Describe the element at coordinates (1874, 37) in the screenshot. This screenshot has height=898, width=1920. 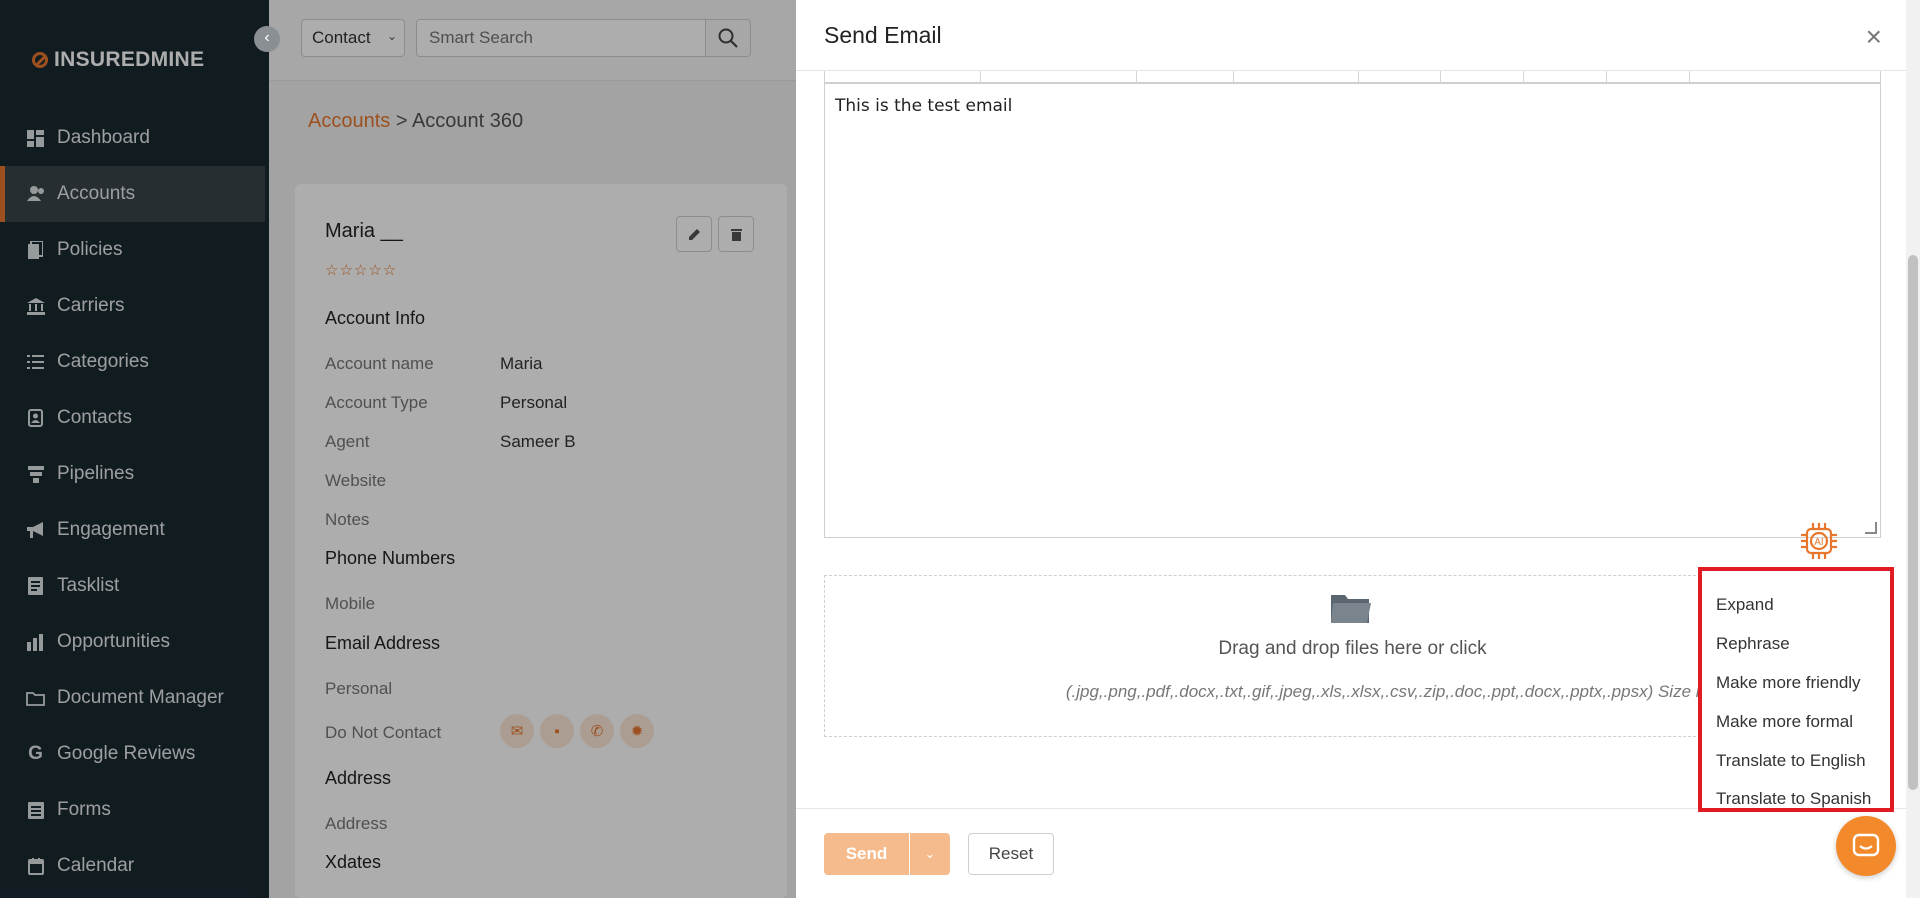
I see `close-icon: ×` at that location.